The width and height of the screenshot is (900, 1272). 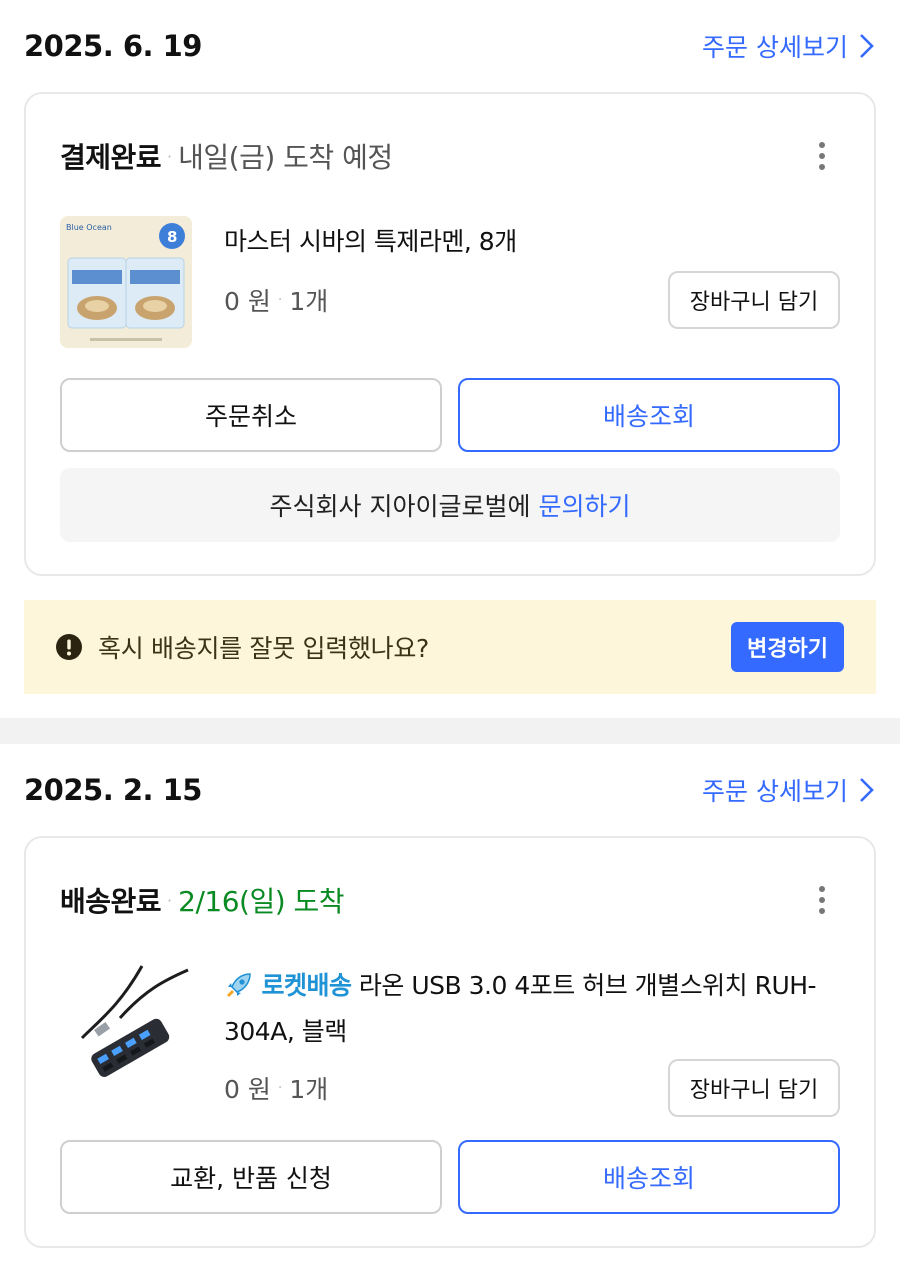 What do you see at coordinates (285, 157) in the screenshot?
I see `order-status-desc: 내일(금) 도착 예정` at bounding box center [285, 157].